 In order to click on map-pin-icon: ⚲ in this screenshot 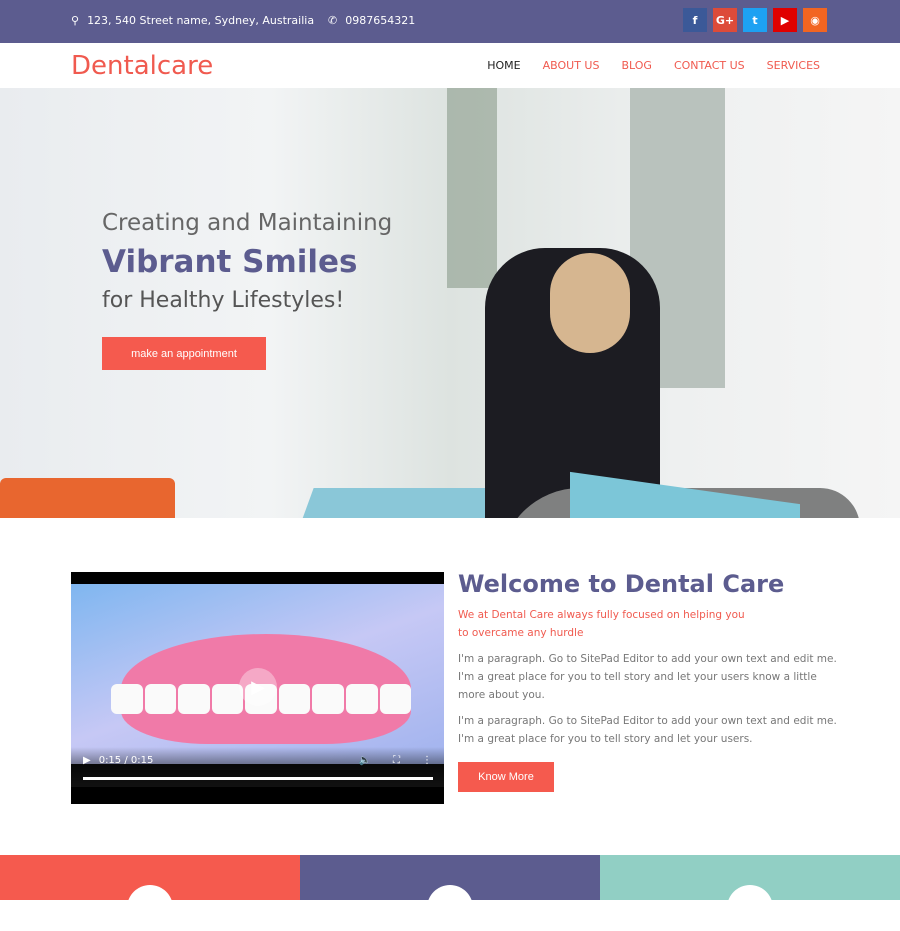, I will do `click(75, 20)`.